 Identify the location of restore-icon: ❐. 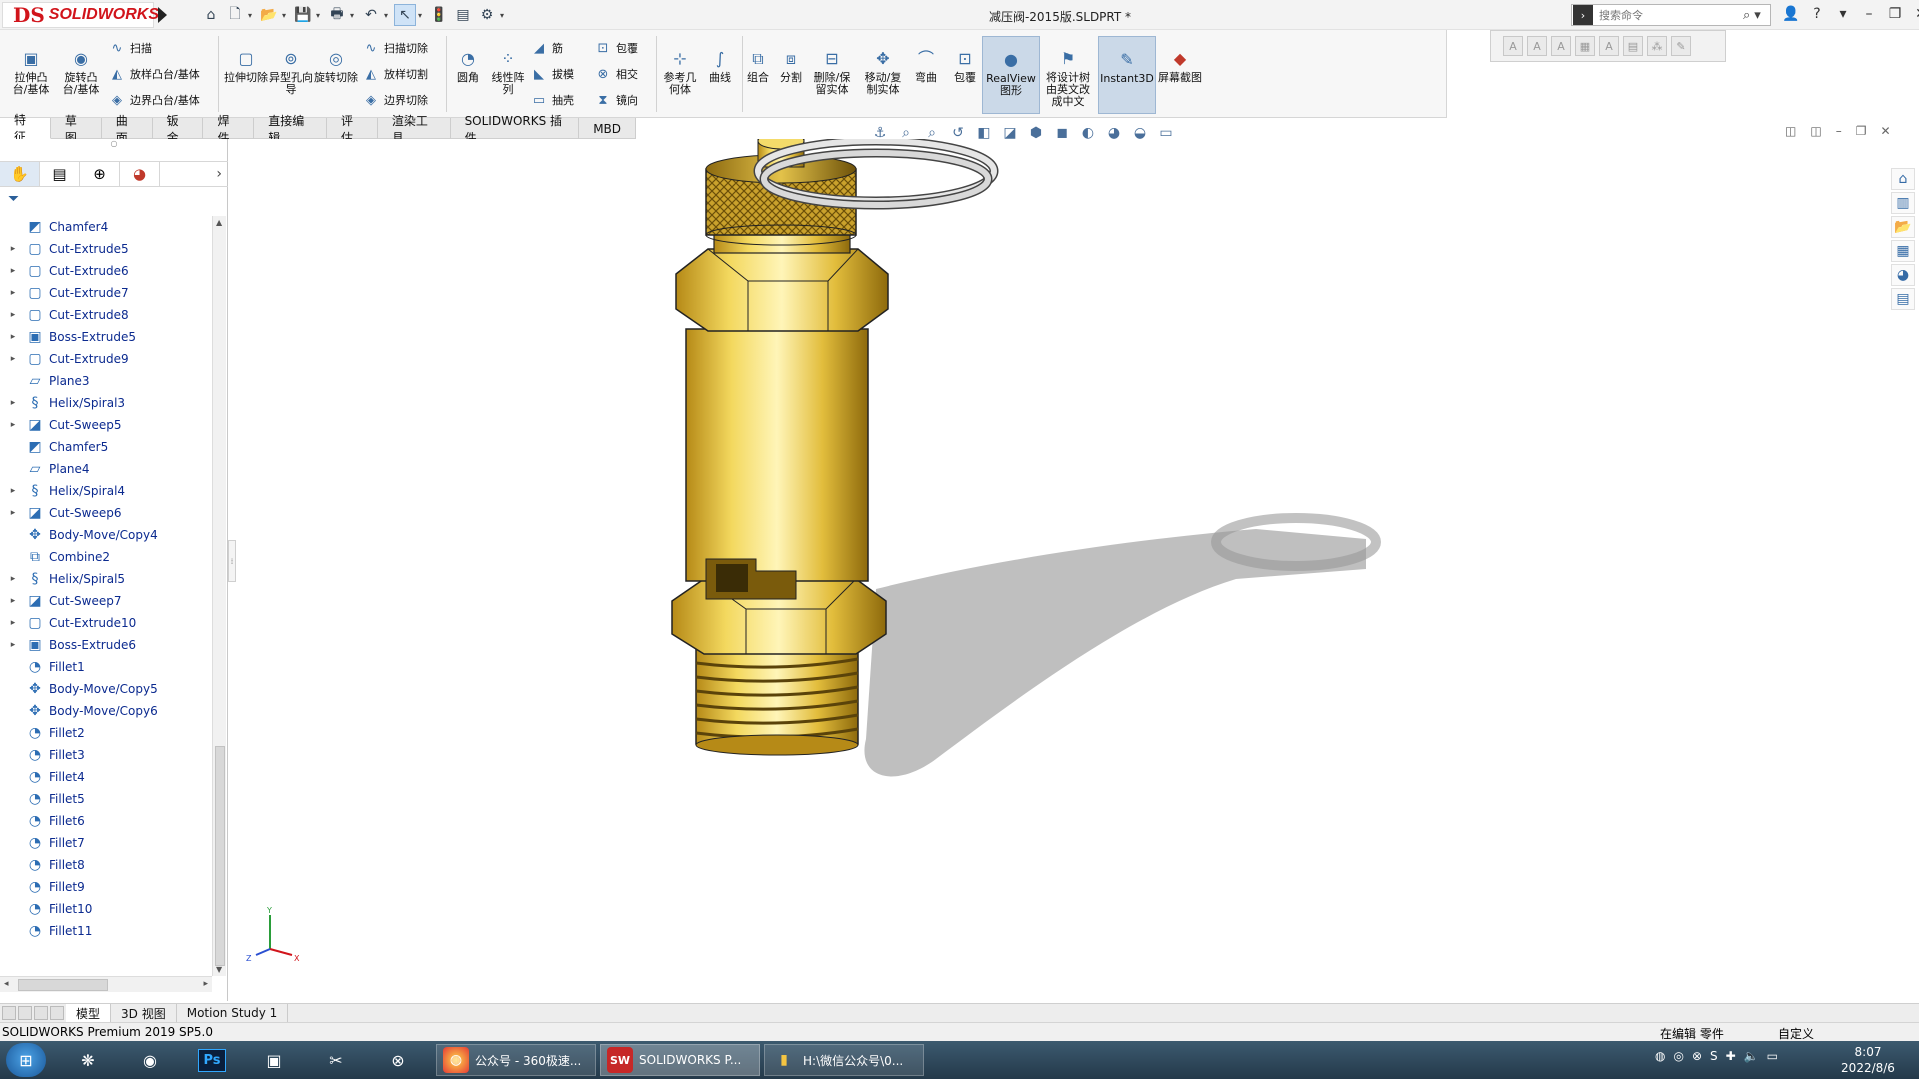
(1895, 14).